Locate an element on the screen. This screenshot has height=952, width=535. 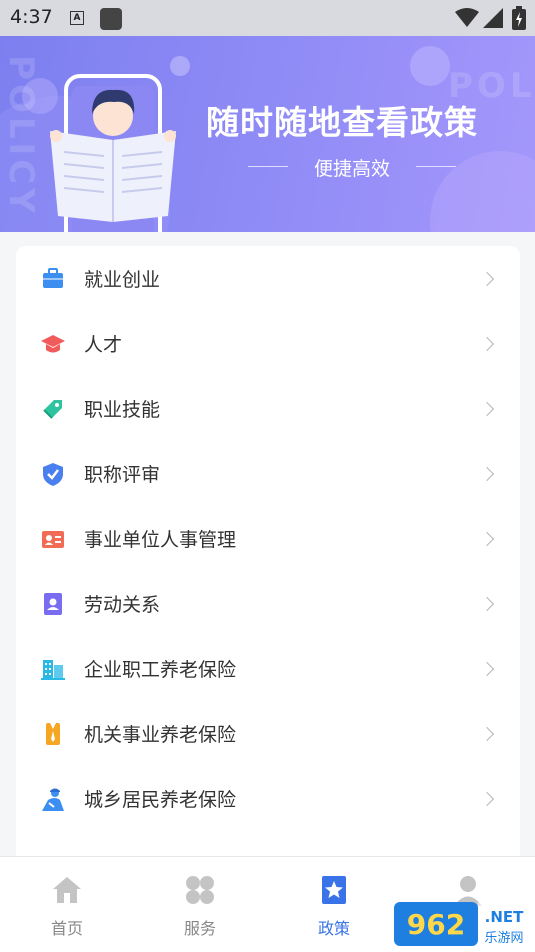
building-icon is located at coordinates (53, 669).